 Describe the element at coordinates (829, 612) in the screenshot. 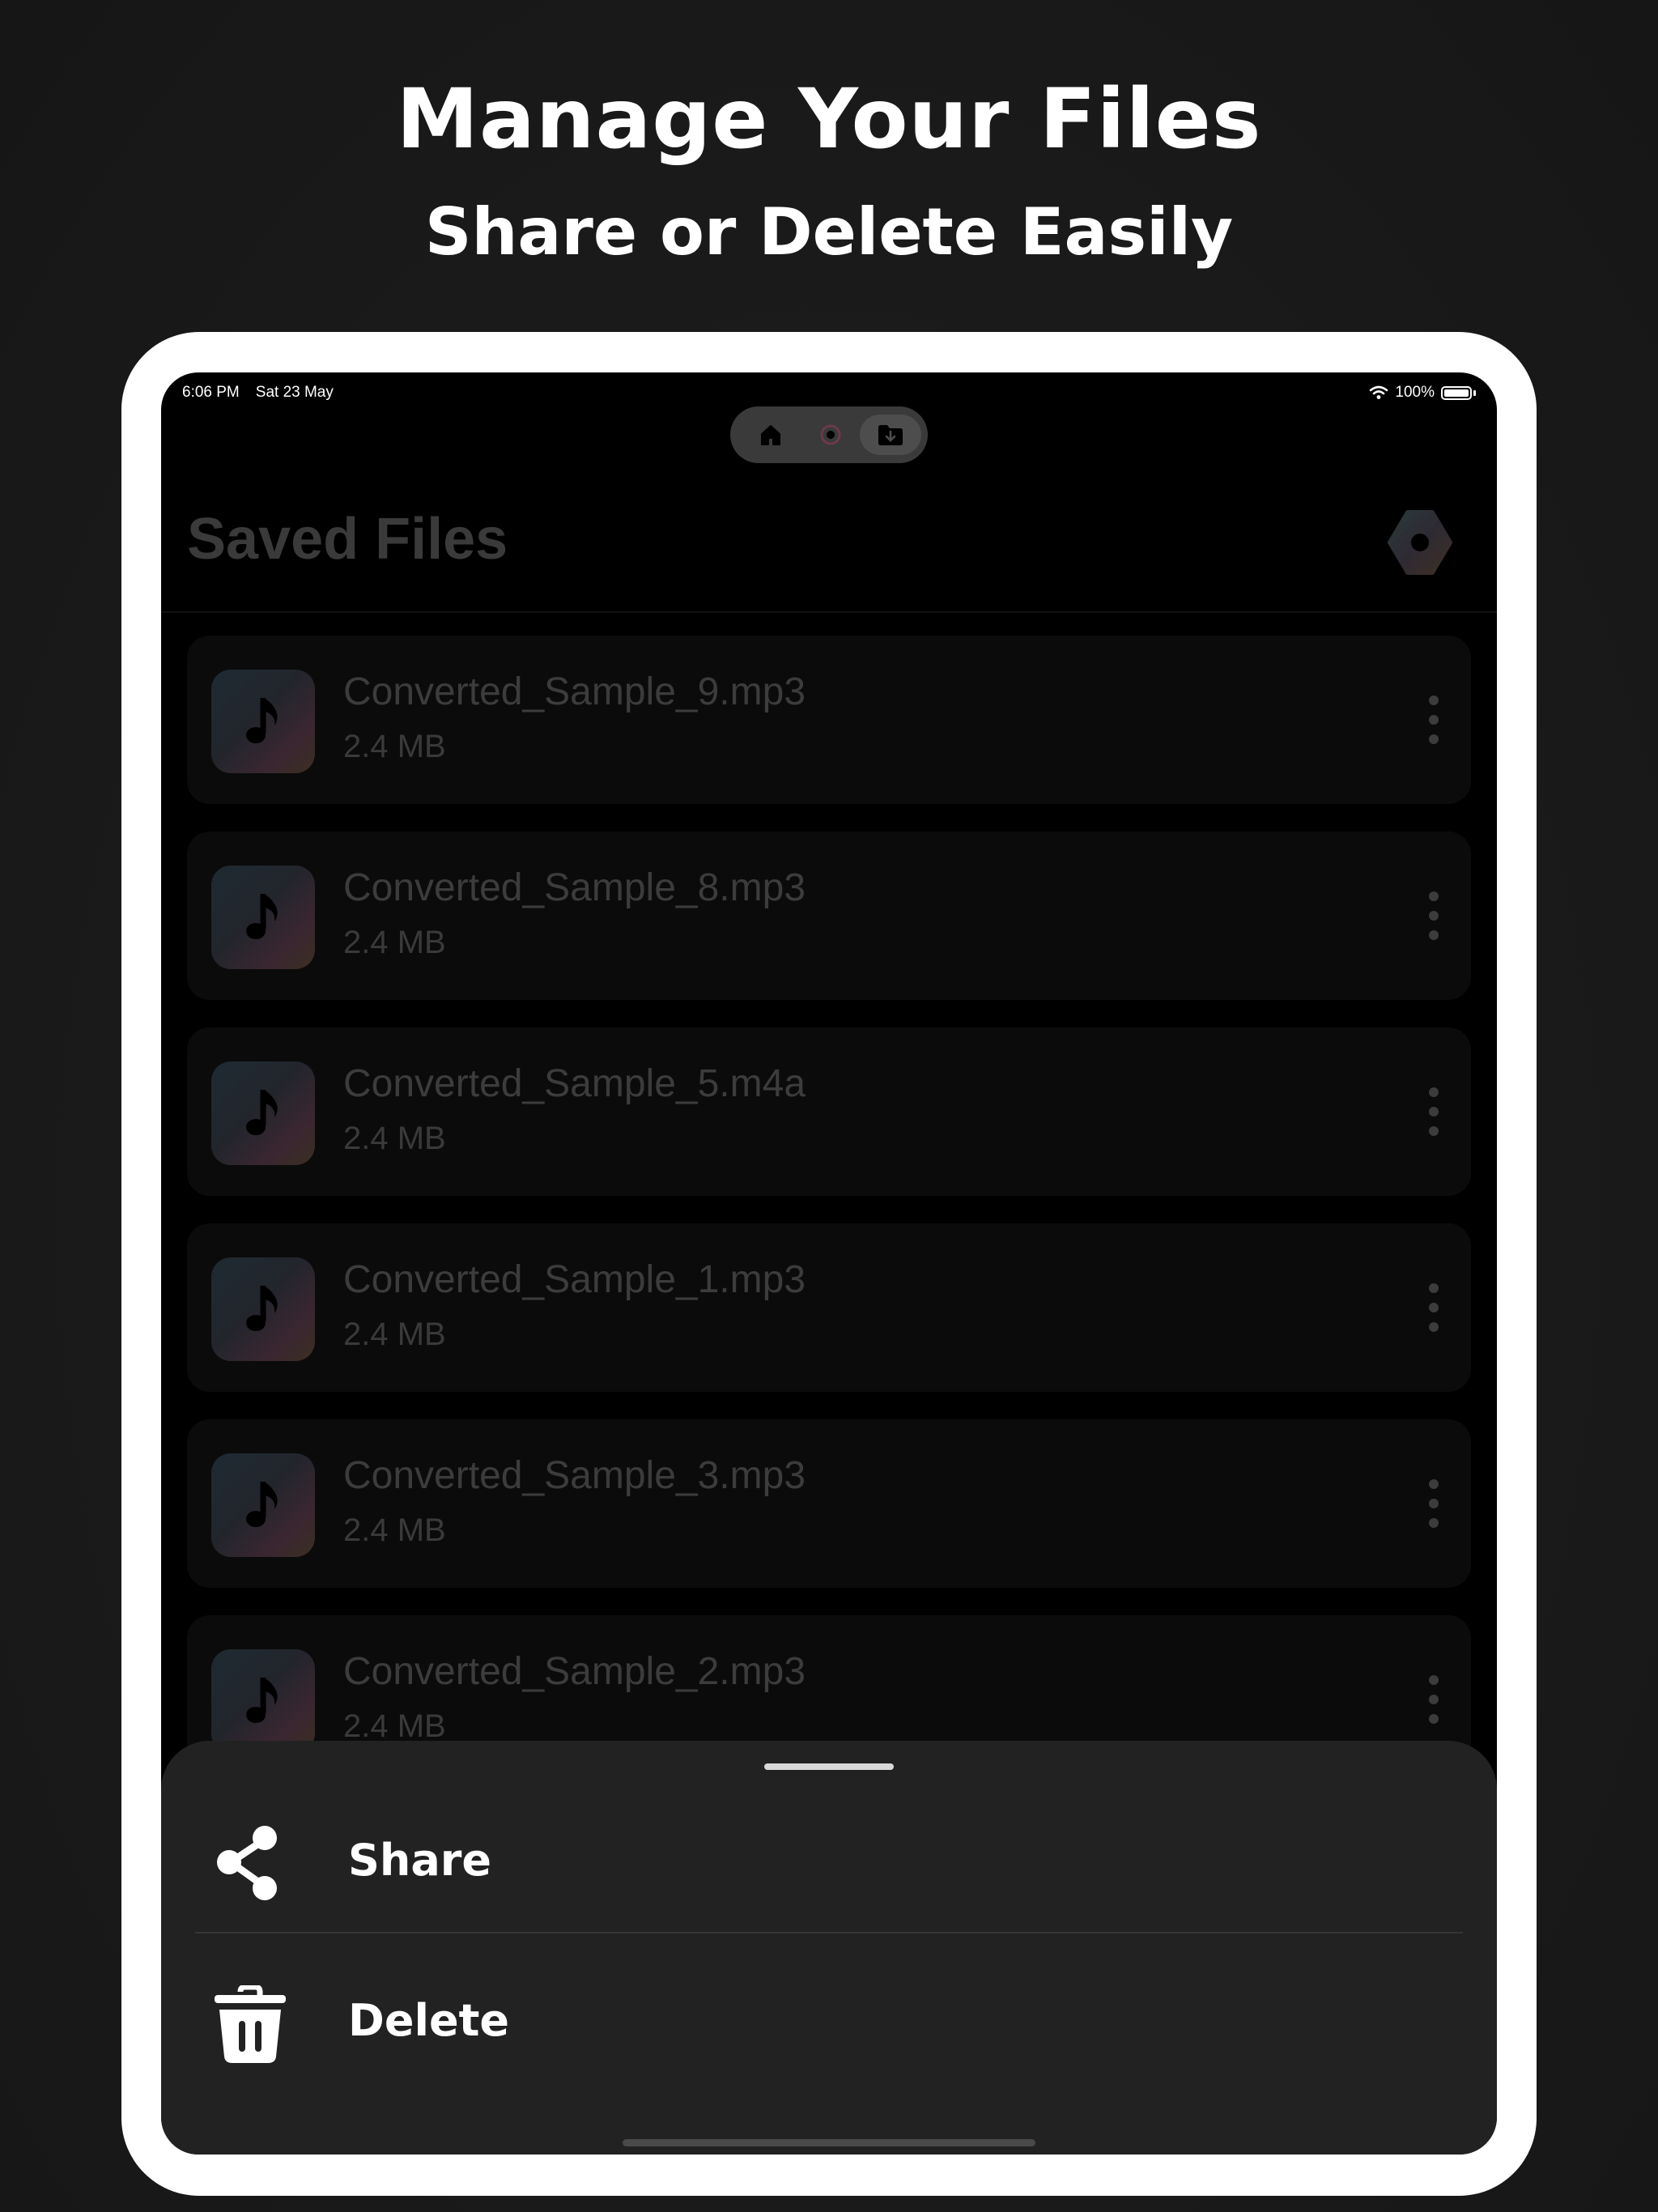

I see `header-divider` at that location.